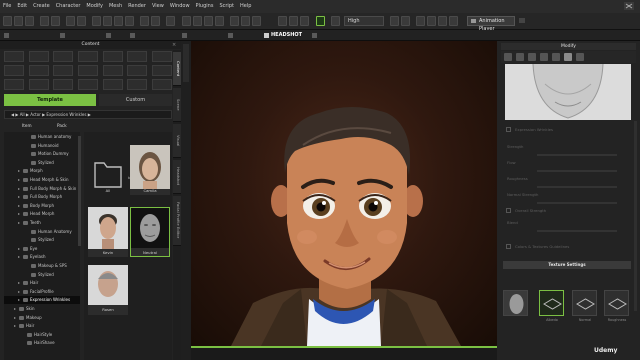  What do you see at coordinates (18, 21) in the screenshot?
I see `open-project-icon` at bounding box center [18, 21].